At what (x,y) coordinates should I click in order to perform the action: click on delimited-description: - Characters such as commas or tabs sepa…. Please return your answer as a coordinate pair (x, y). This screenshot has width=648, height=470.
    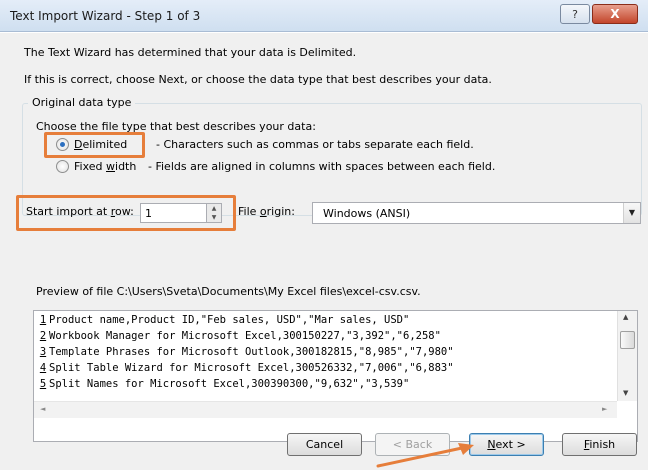
    Looking at the image, I should click on (315, 144).